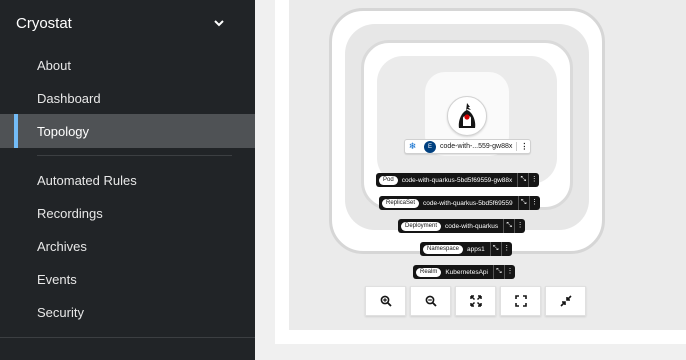 This screenshot has height=360, width=686. What do you see at coordinates (468, 203) in the screenshot?
I see `group-name: code-with-quarkus-5bd5f69559` at bounding box center [468, 203].